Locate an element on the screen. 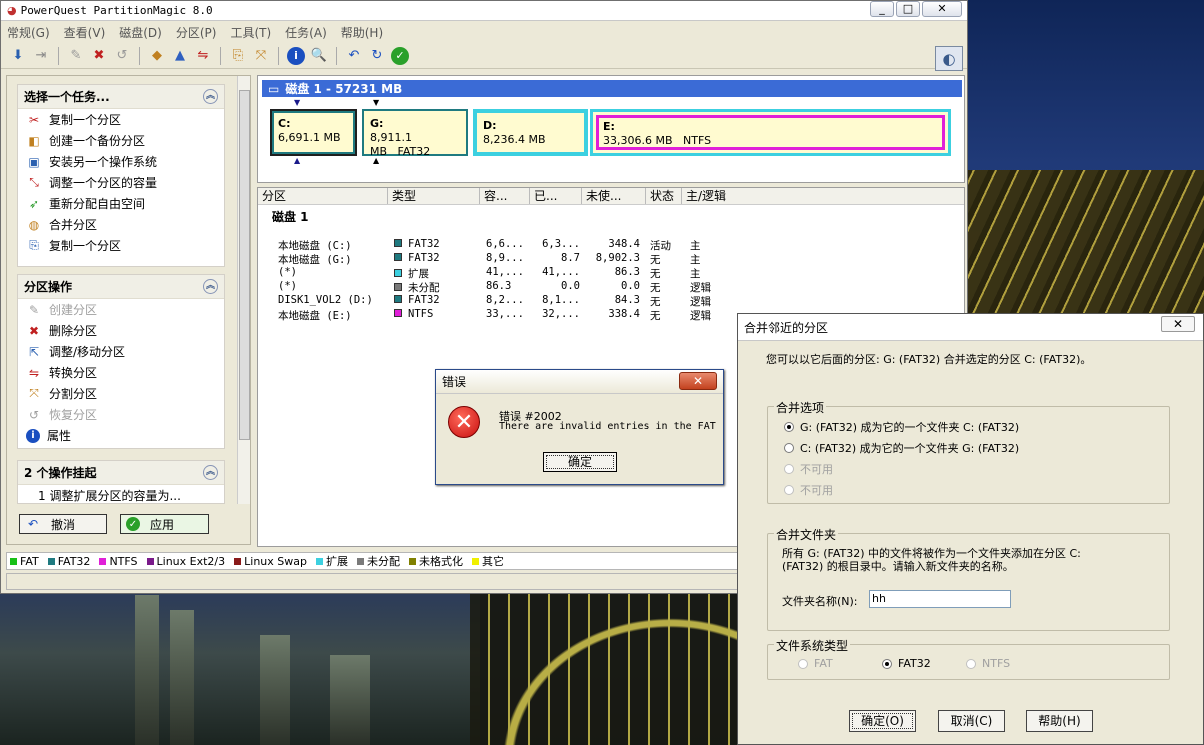 The height and width of the screenshot is (745, 1204). apply-icon: ✓ is located at coordinates (400, 55).